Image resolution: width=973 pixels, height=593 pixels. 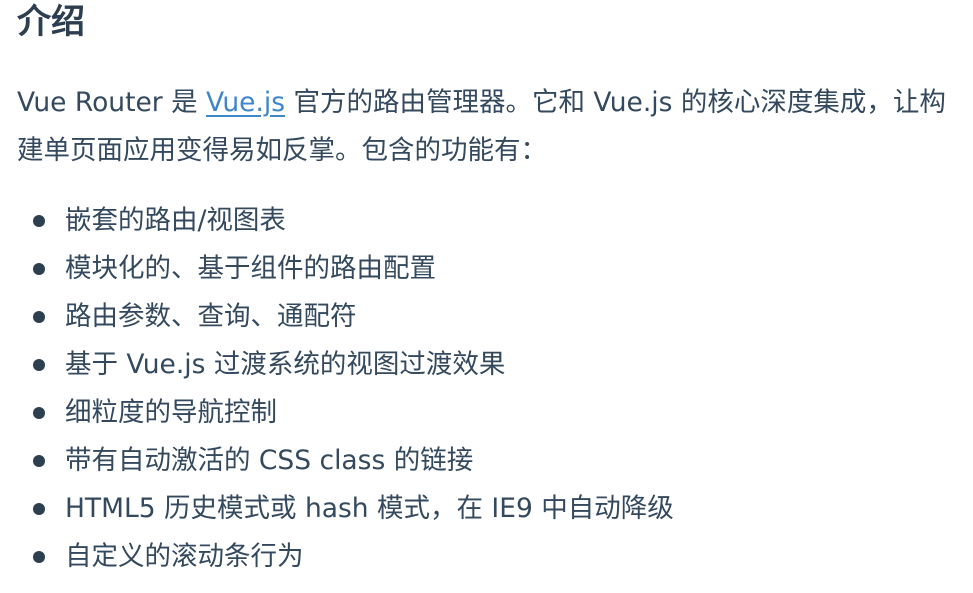 What do you see at coordinates (171, 412) in the screenshot?
I see `feature-text: 细粒度的导航控制` at bounding box center [171, 412].